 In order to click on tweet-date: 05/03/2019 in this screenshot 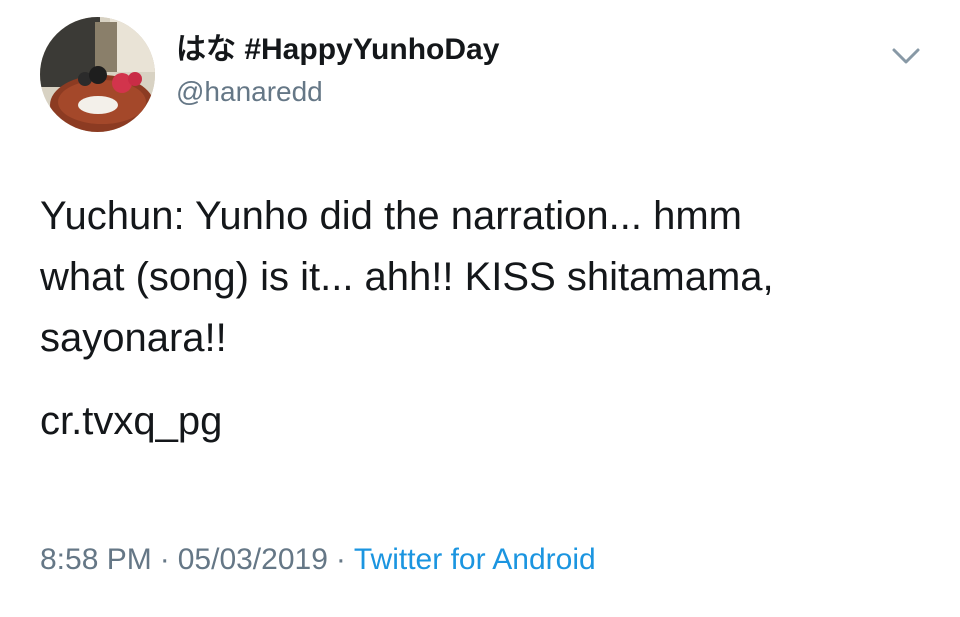, I will do `click(253, 559)`.